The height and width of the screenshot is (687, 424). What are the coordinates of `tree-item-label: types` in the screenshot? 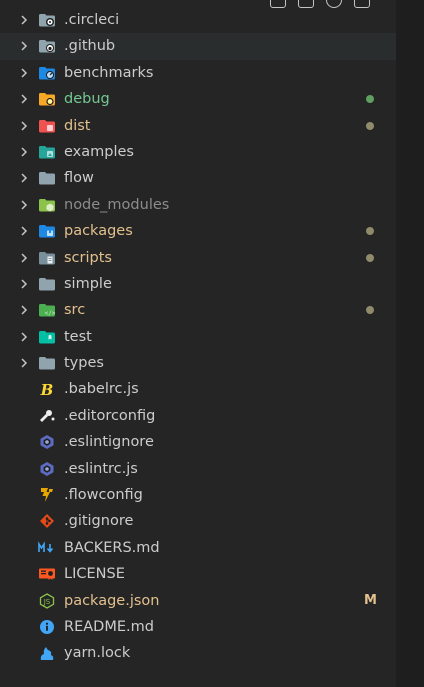 It's located at (84, 363).